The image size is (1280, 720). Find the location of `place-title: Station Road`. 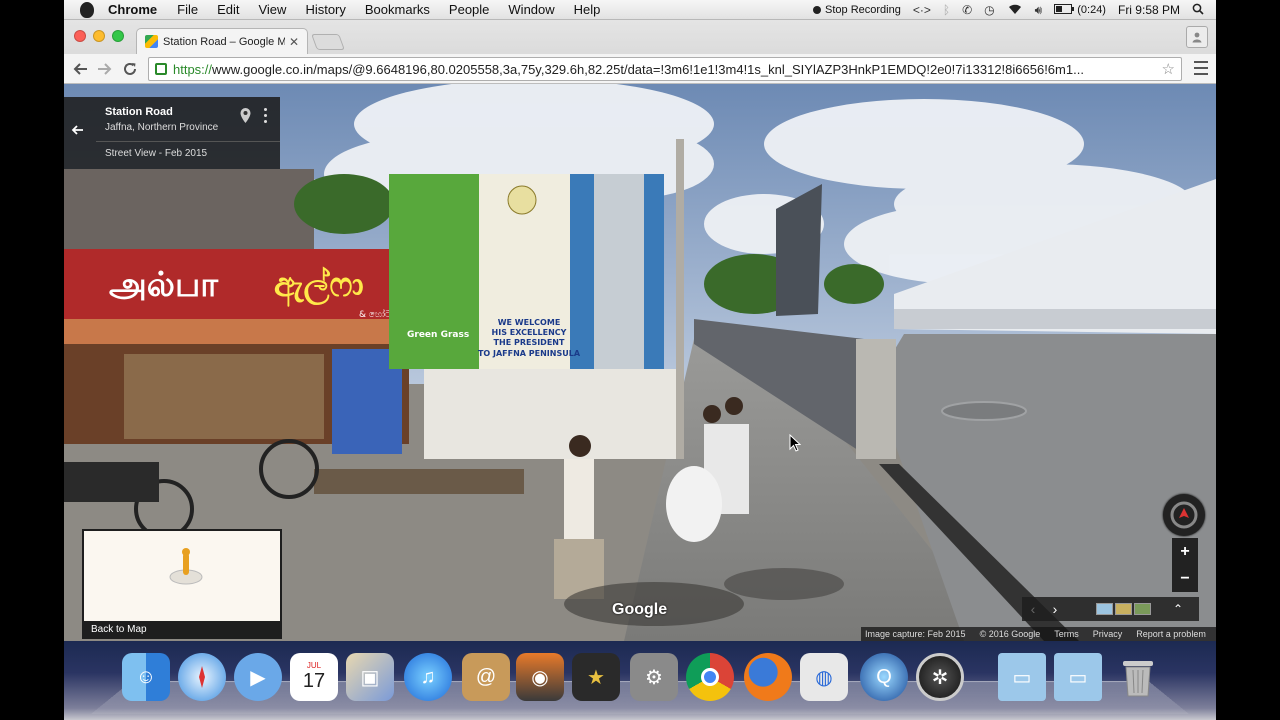

place-title: Station Road is located at coordinates (139, 112).